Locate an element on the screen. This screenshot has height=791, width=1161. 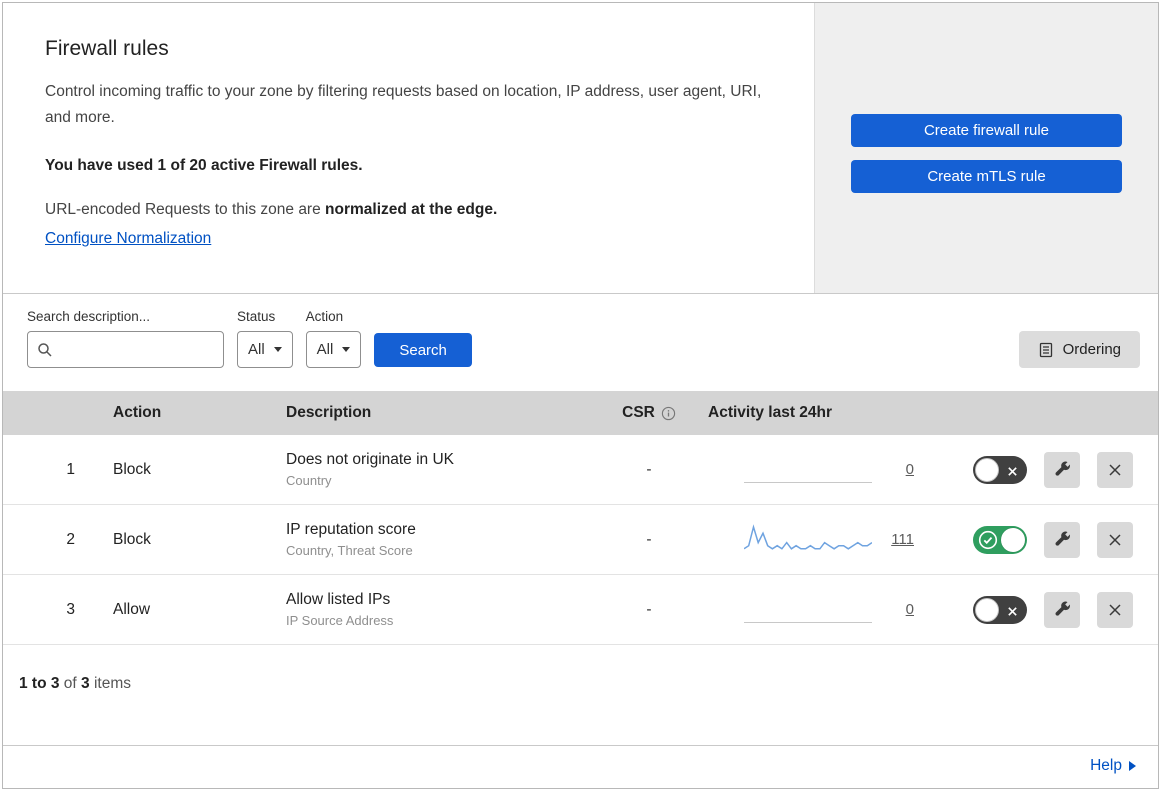
search-input-wrapper is located at coordinates (125, 349).